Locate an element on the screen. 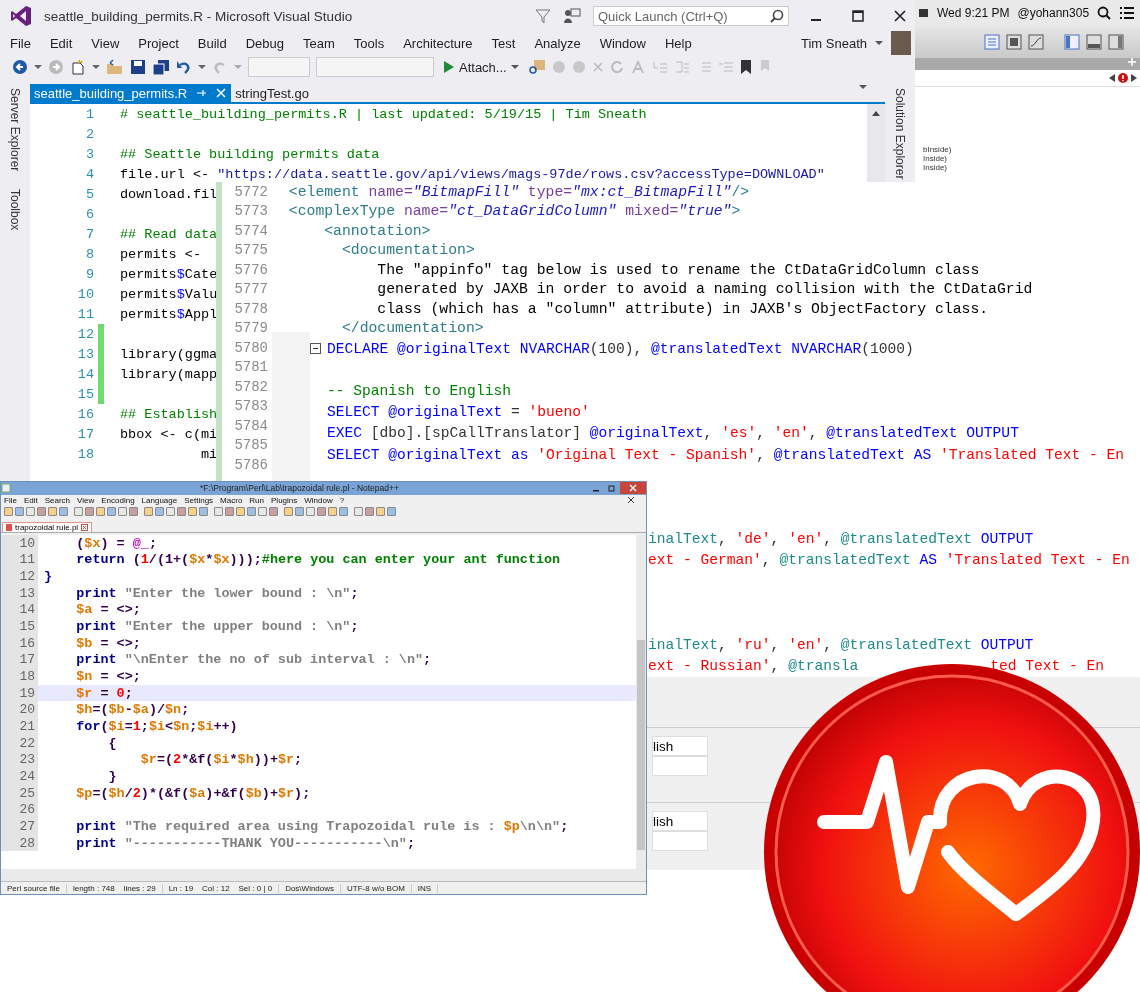 The height and width of the screenshot is (992, 1140). code-line: return (1/(1+($x*$x)));#here you can enter your ant function is located at coordinates (318, 560).